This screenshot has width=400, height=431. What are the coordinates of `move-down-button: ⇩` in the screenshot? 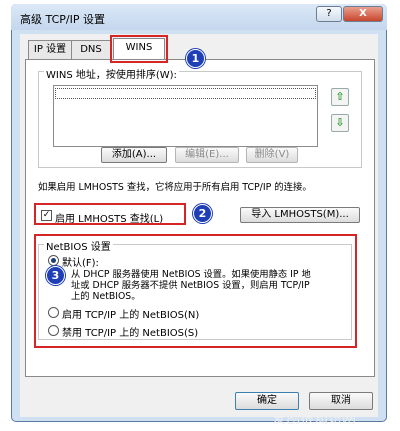 It's located at (340, 123).